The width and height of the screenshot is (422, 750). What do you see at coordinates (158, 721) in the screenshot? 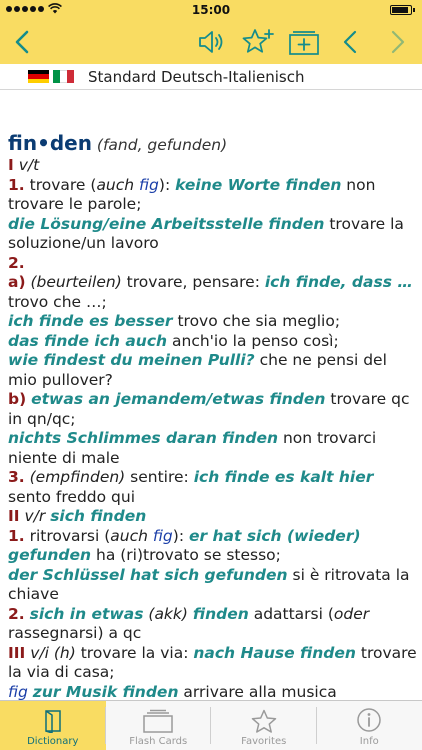
I see `cards-icon` at bounding box center [158, 721].